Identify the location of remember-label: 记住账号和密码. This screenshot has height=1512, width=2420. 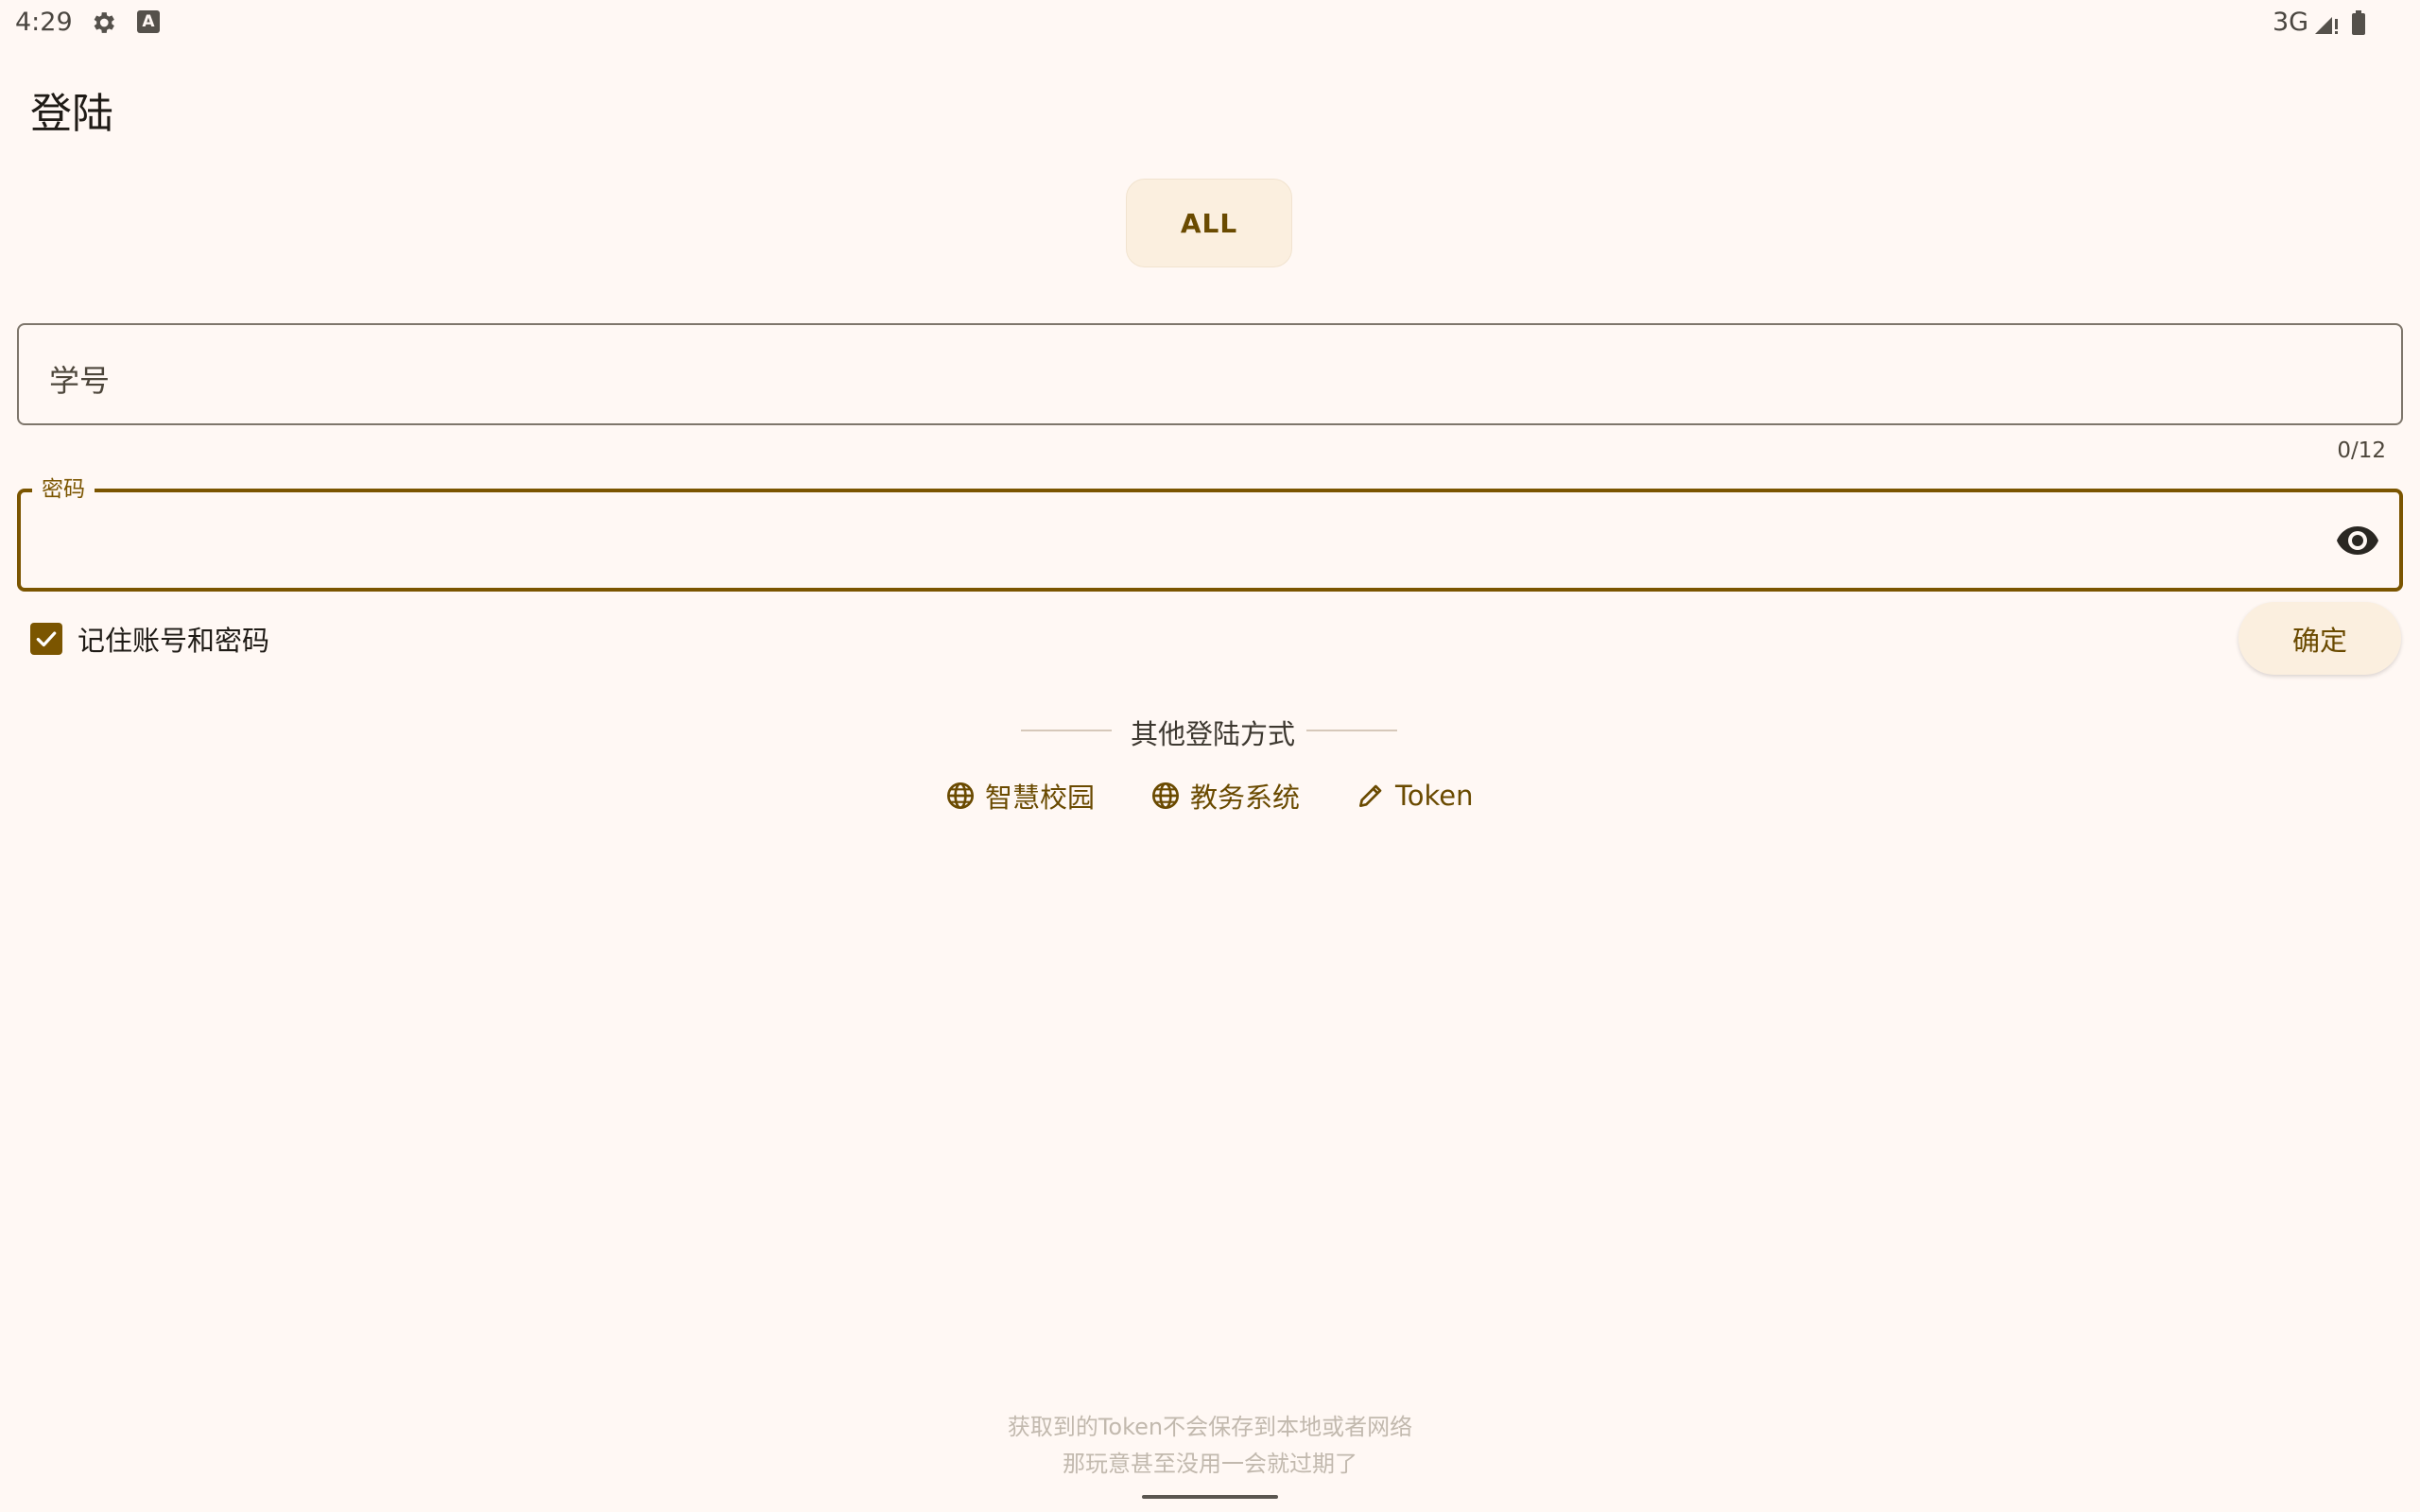
(174, 641).